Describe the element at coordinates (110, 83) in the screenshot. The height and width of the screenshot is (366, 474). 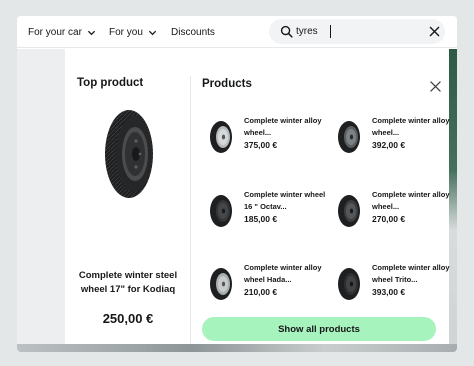
I see `top-product-heading: Top product` at that location.